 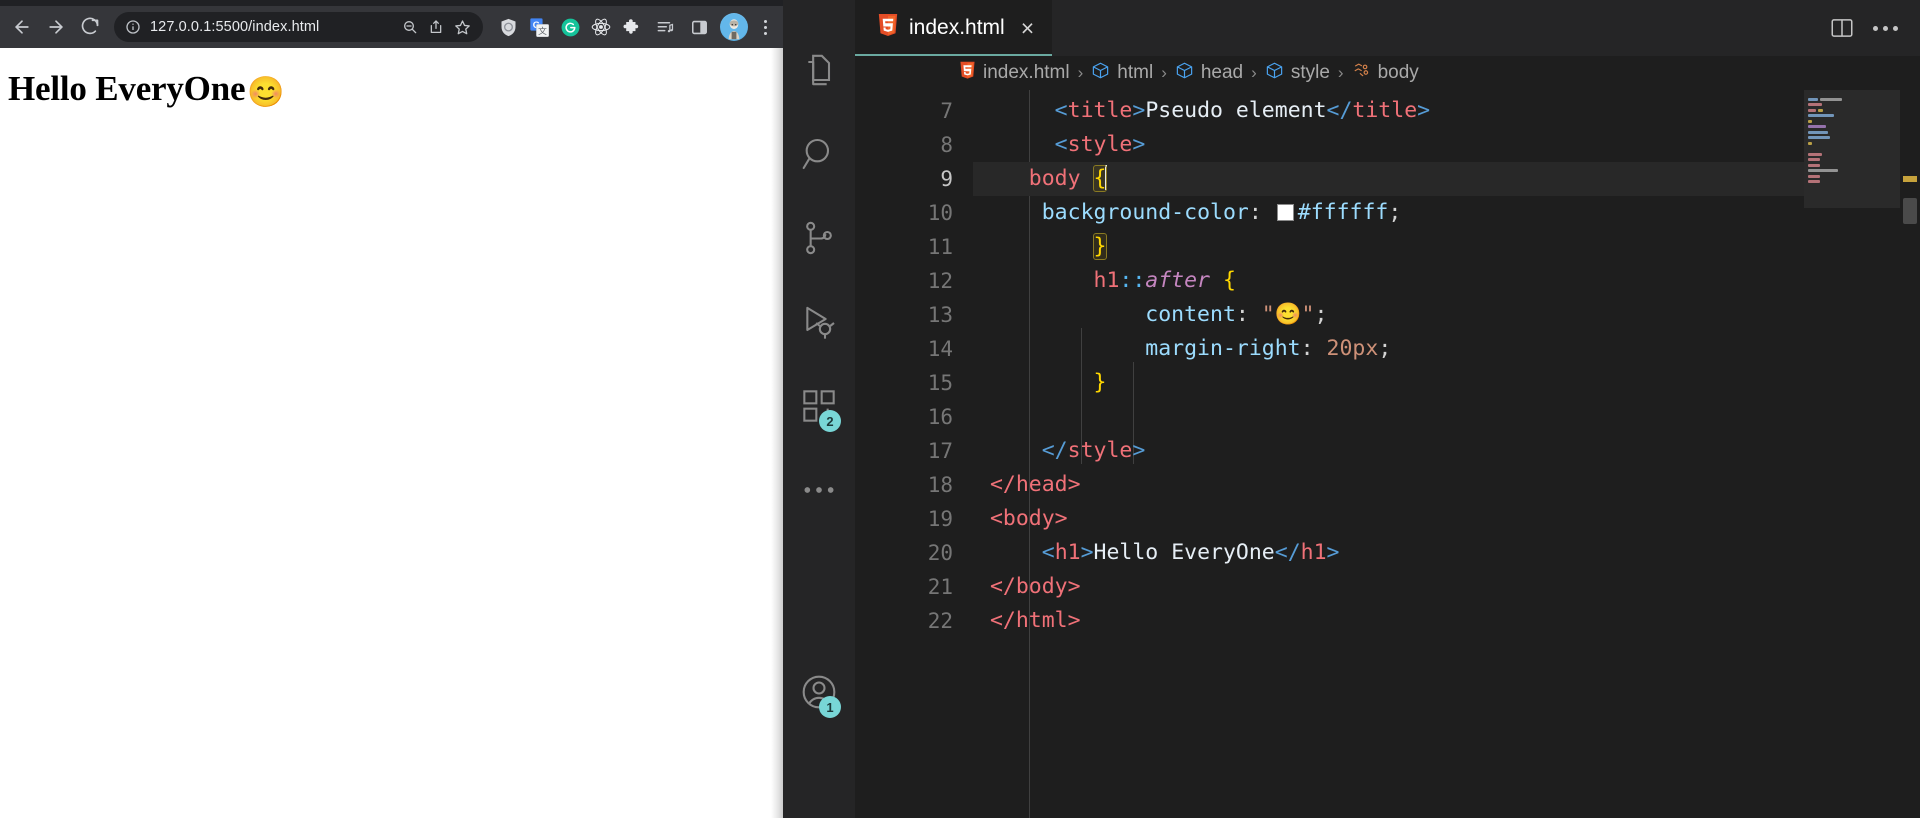 I want to click on bookmark-star-icon, so click(x=462, y=27).